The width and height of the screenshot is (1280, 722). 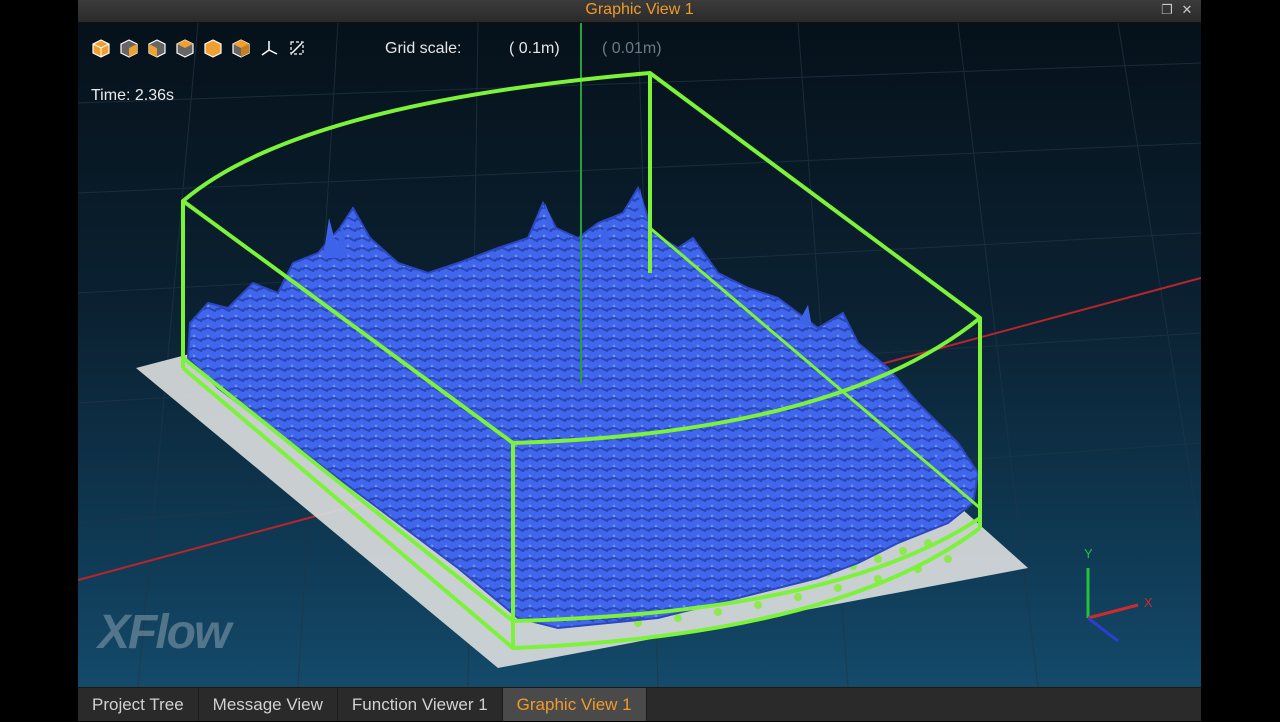 I want to click on view-iso-icon, so click(x=101, y=48).